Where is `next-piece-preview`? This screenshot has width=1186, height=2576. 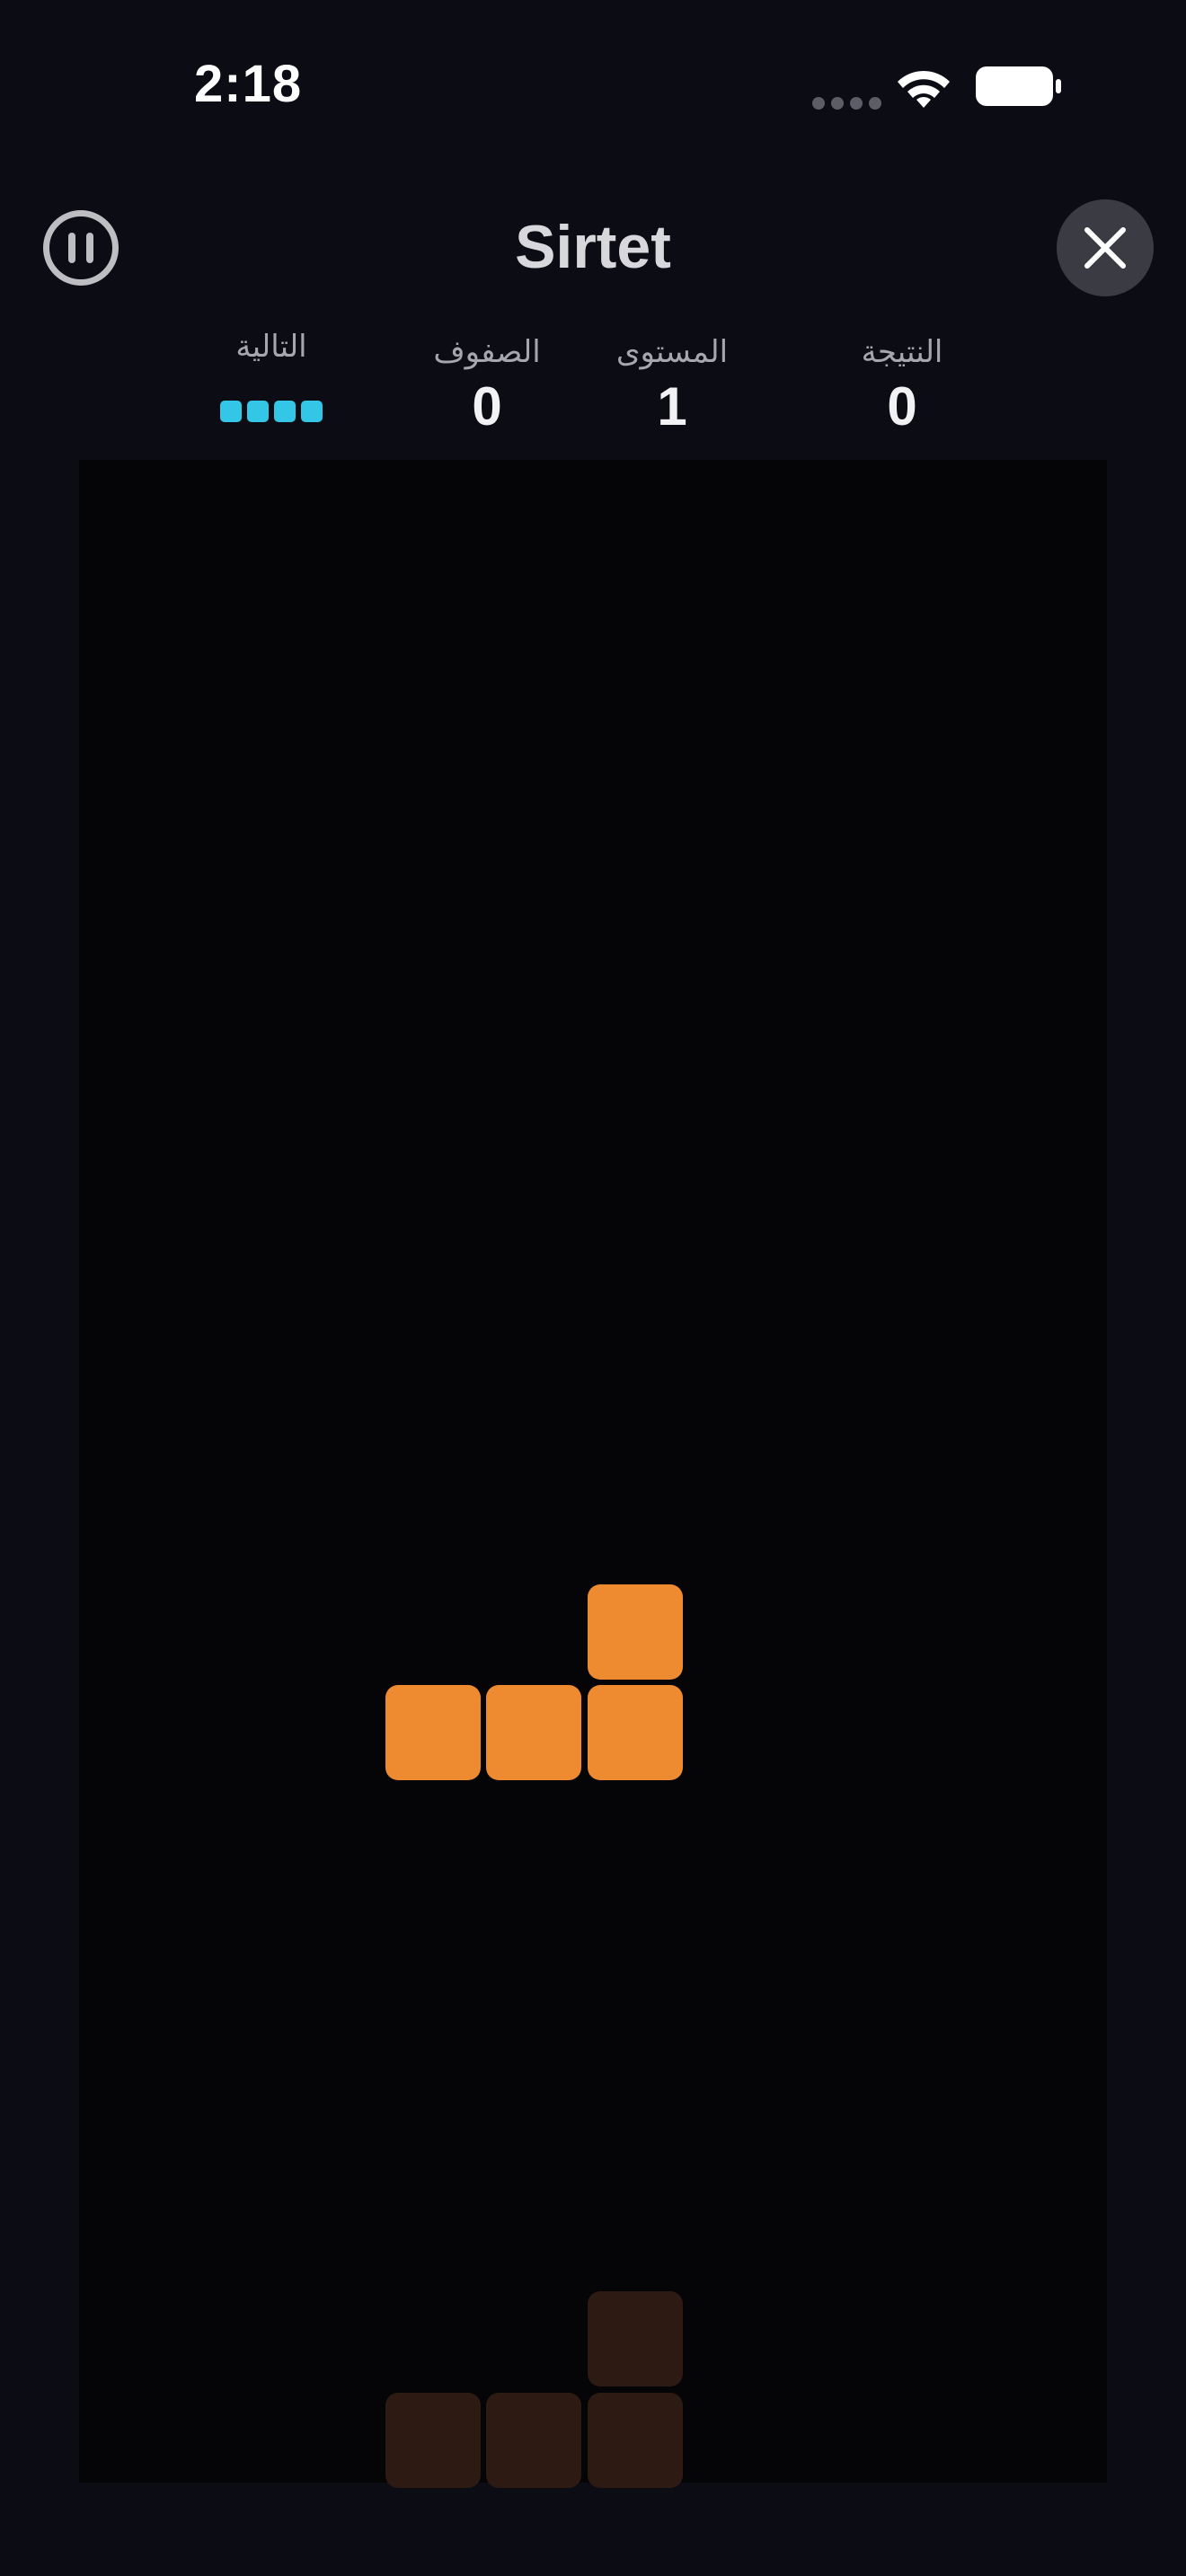 next-piece-preview is located at coordinates (271, 411).